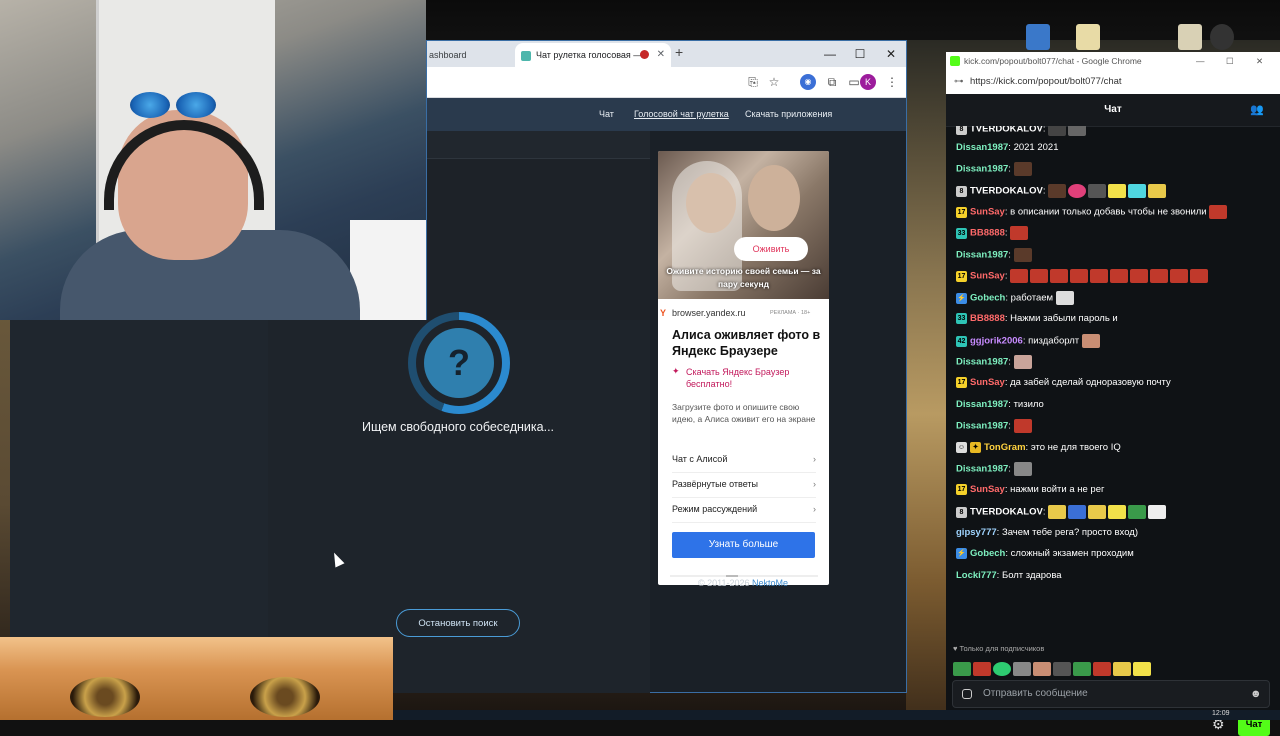 Image resolution: width=1280 pixels, height=736 pixels. I want to click on menu-kebab-icon: ⋮, so click(892, 82).